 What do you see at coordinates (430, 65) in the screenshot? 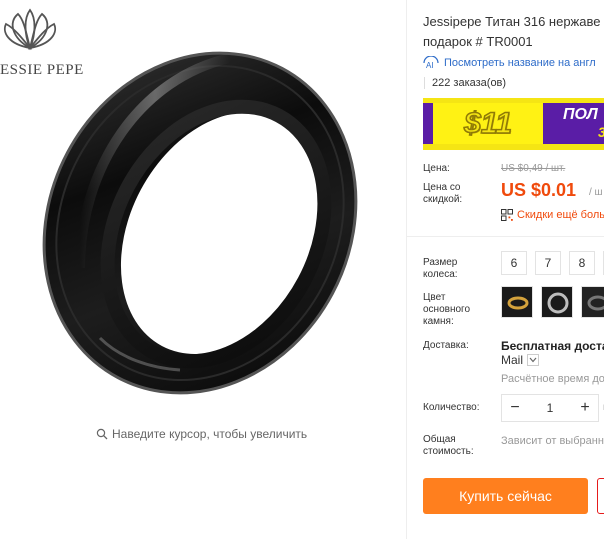
I see `svg-text: AI` at bounding box center [430, 65].